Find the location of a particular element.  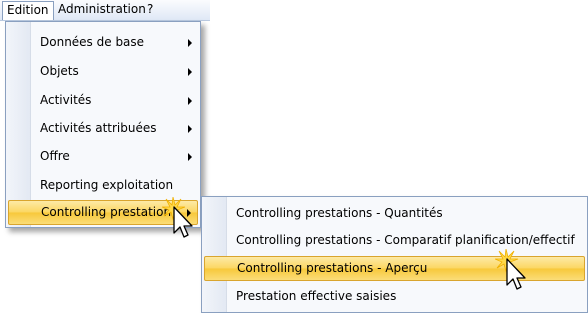

menu-item-label: Controlling prestations - Quantités is located at coordinates (339, 213).